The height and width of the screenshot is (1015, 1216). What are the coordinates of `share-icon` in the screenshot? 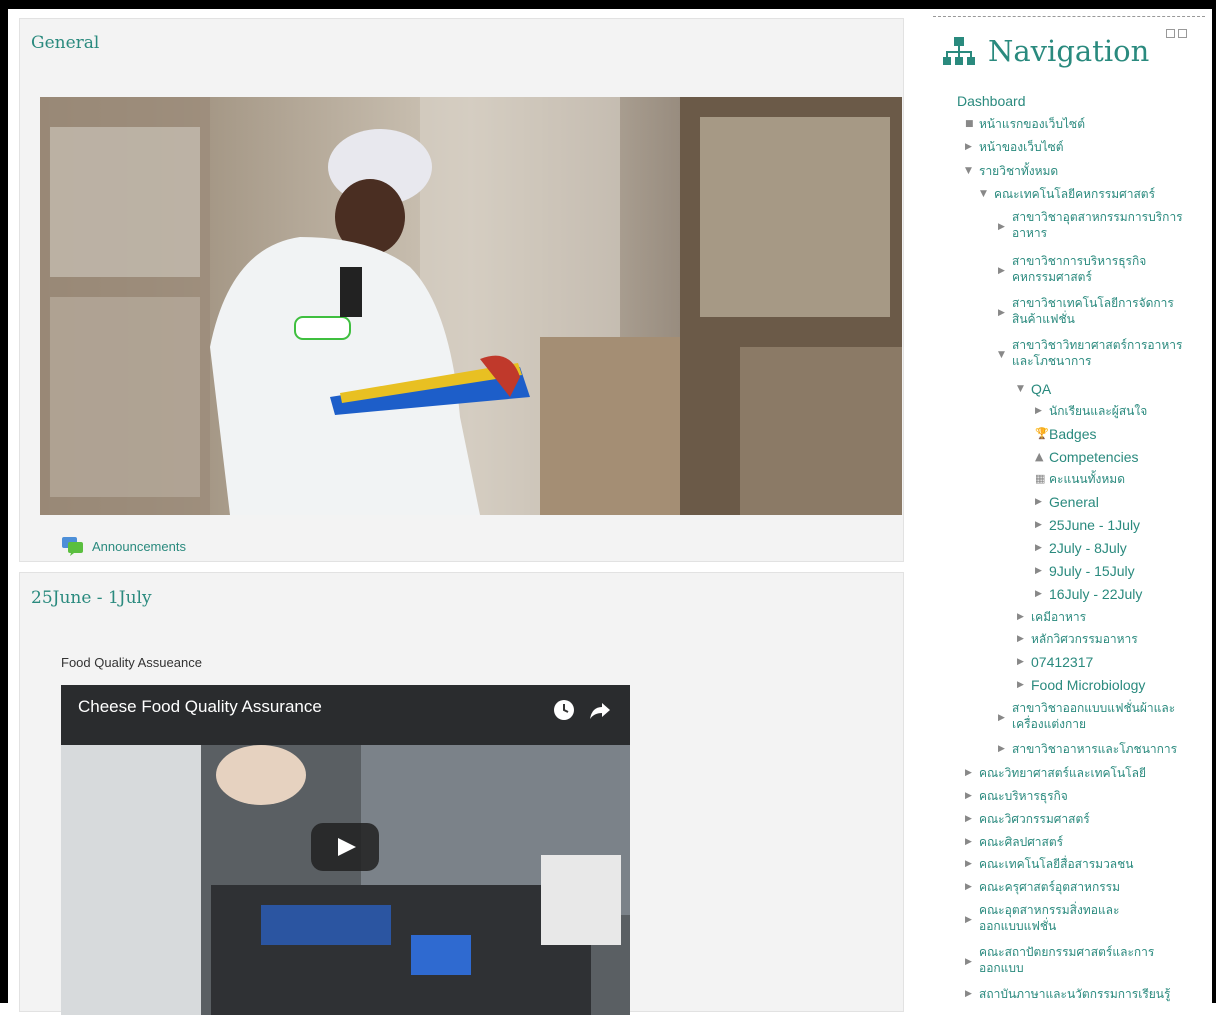 It's located at (600, 710).